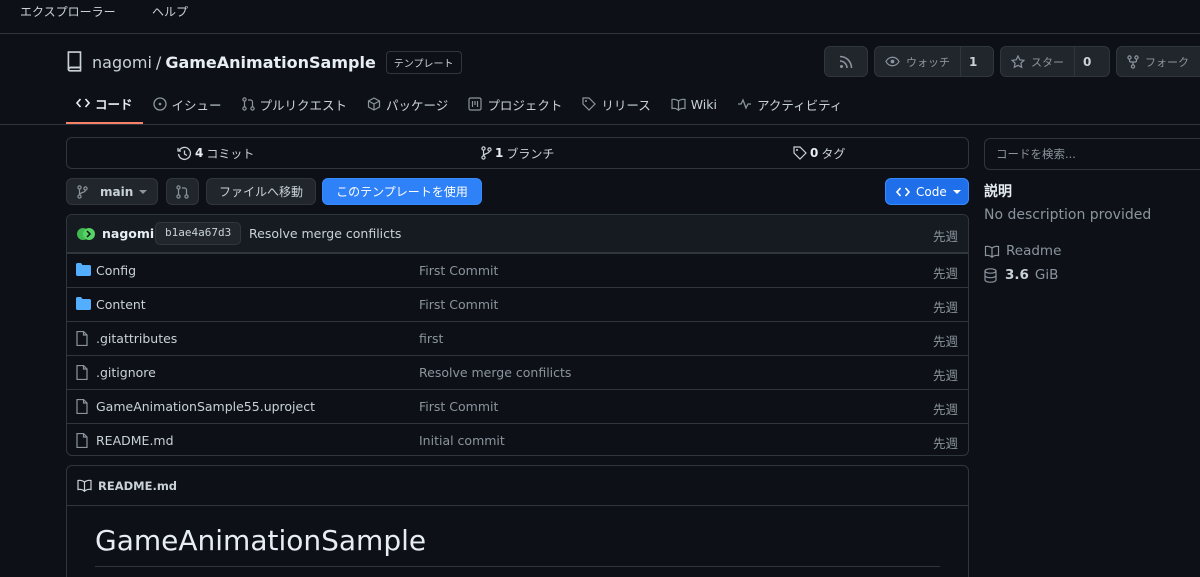 This screenshot has height=577, width=1200. I want to click on repo-stats-bar: 4 コミット 1 ブランチ 0 タグ, so click(517, 153).